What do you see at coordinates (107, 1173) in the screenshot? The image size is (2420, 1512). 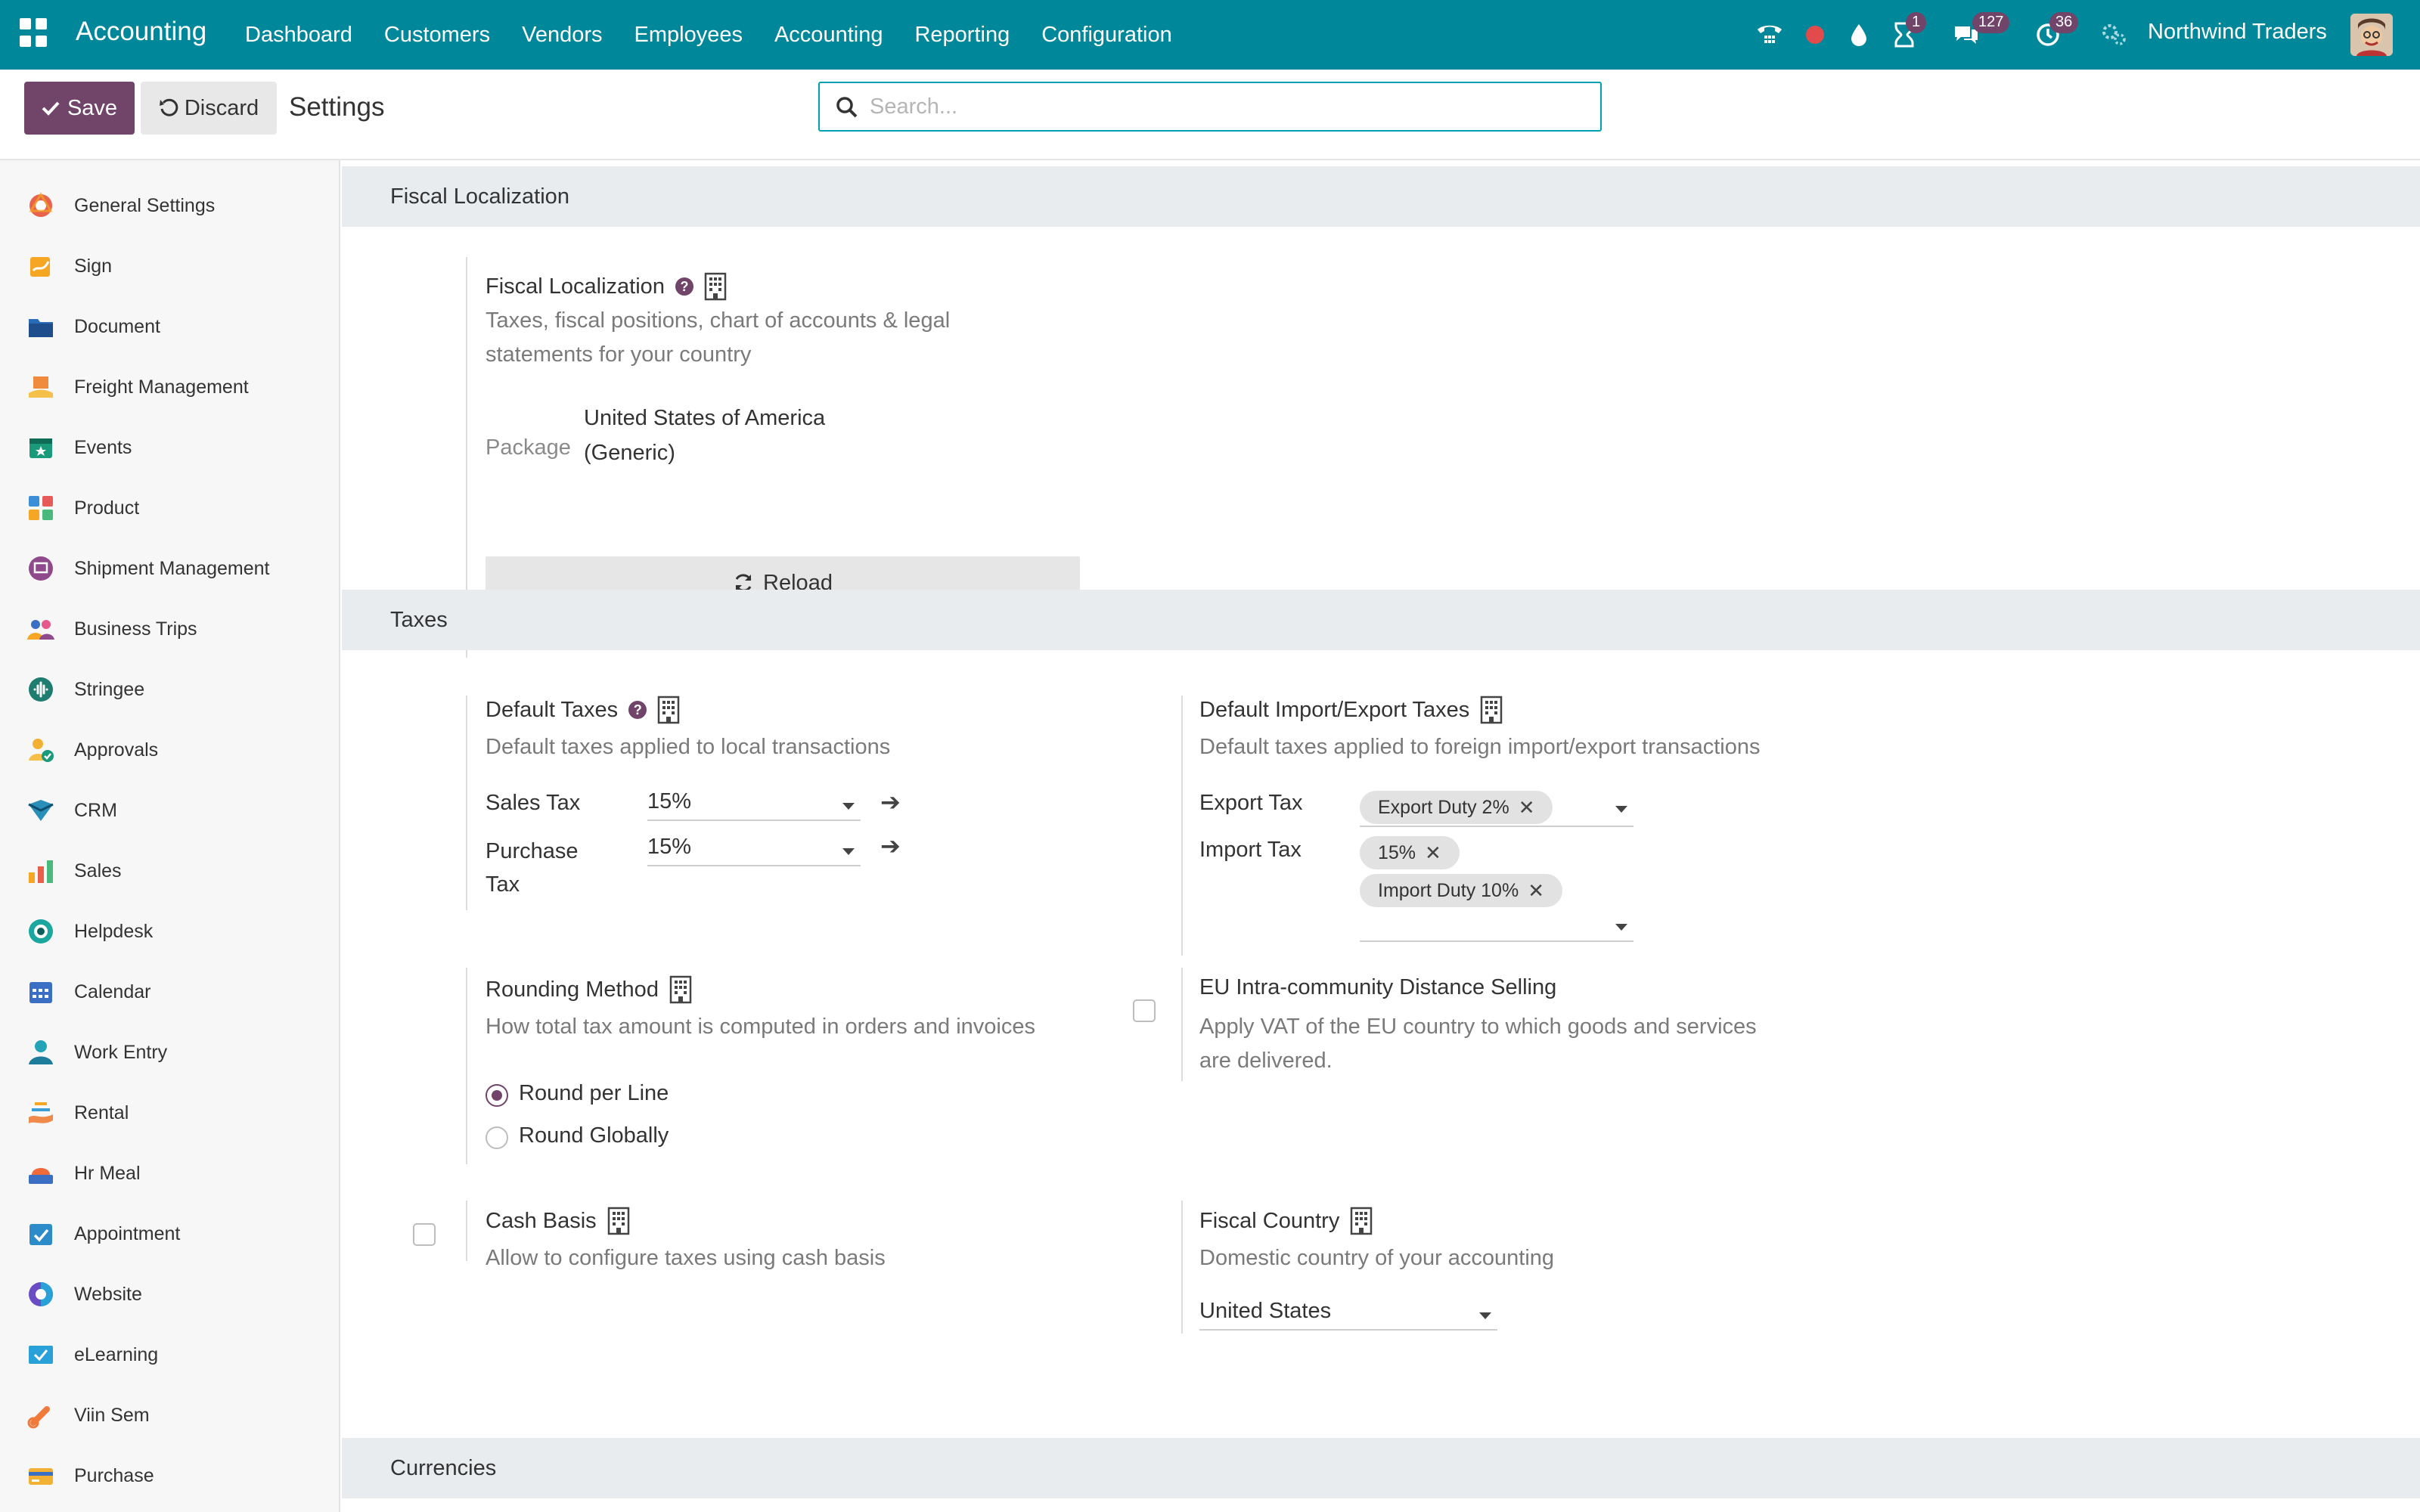 I see `sidebar-item-label: Hr Meal` at bounding box center [107, 1173].